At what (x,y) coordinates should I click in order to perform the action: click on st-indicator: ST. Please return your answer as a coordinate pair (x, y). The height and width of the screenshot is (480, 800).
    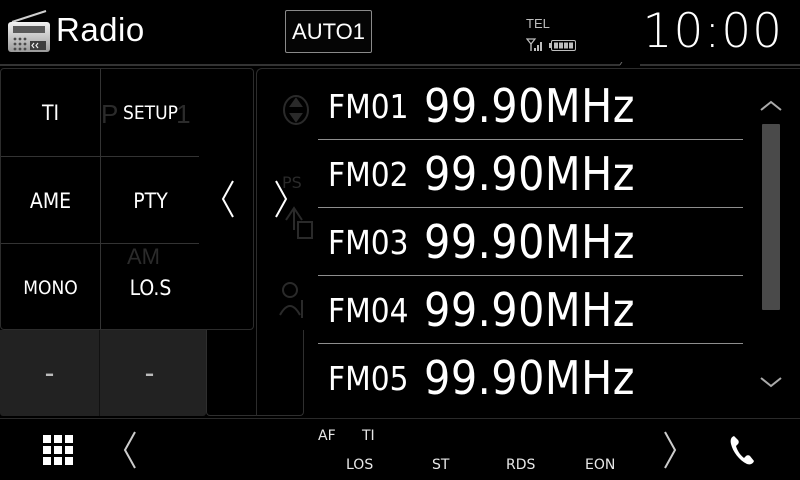
    Looking at the image, I should click on (441, 465).